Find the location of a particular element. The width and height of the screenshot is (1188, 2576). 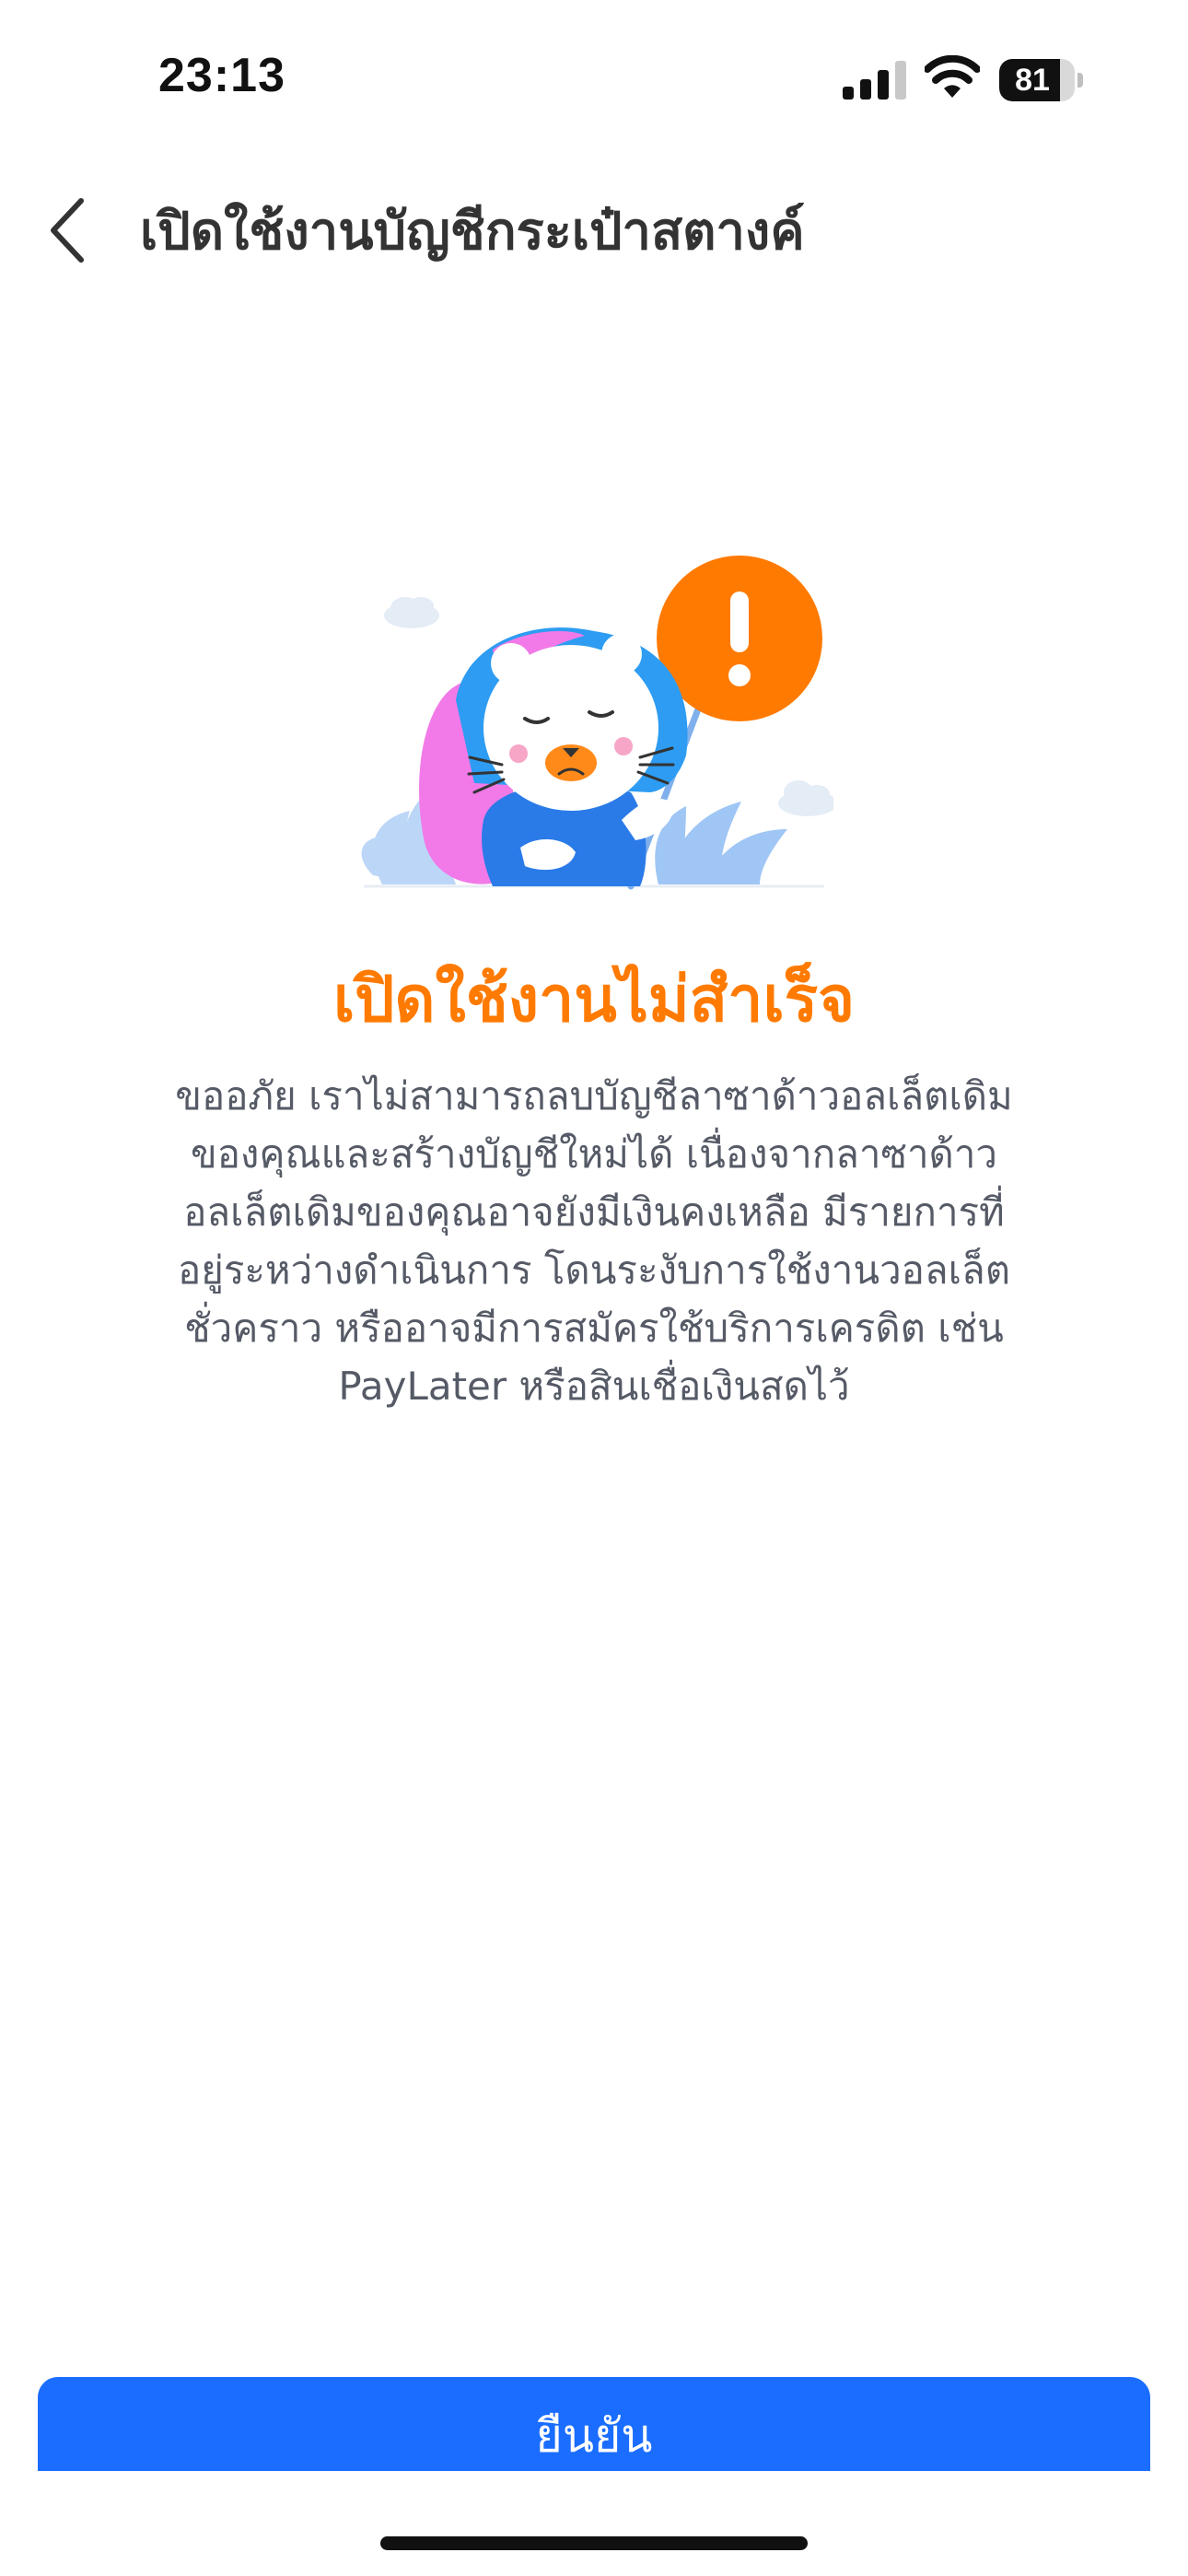

status-time: 23:13 is located at coordinates (221, 75).